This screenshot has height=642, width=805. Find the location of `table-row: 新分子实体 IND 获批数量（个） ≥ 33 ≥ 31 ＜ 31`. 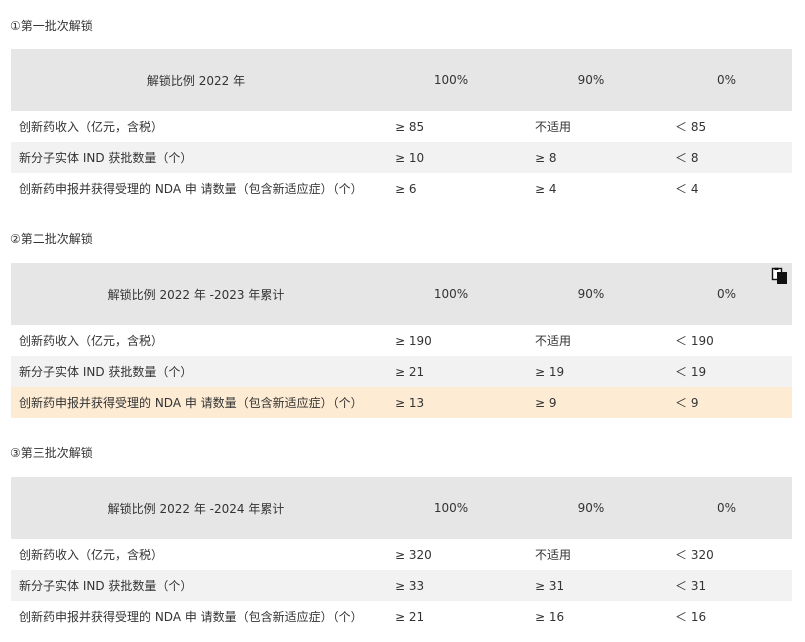

table-row: 新分子实体 IND 获批数量（个） ≥ 33 ≥ 31 ＜ 31 is located at coordinates (401, 585).